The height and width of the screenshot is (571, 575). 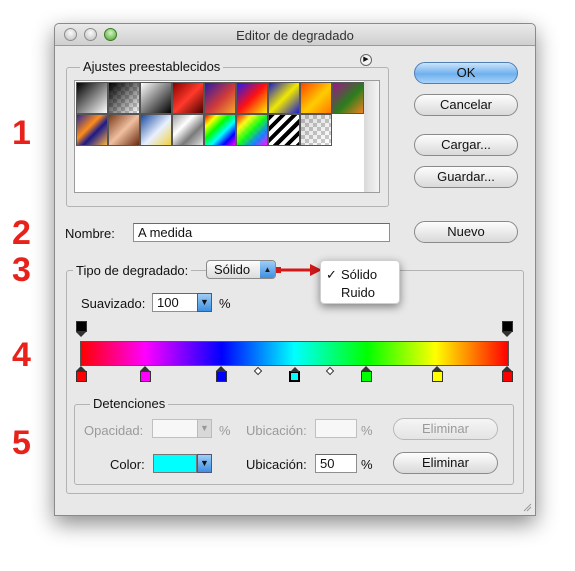 I want to click on name-field: A medida, so click(x=261, y=232).